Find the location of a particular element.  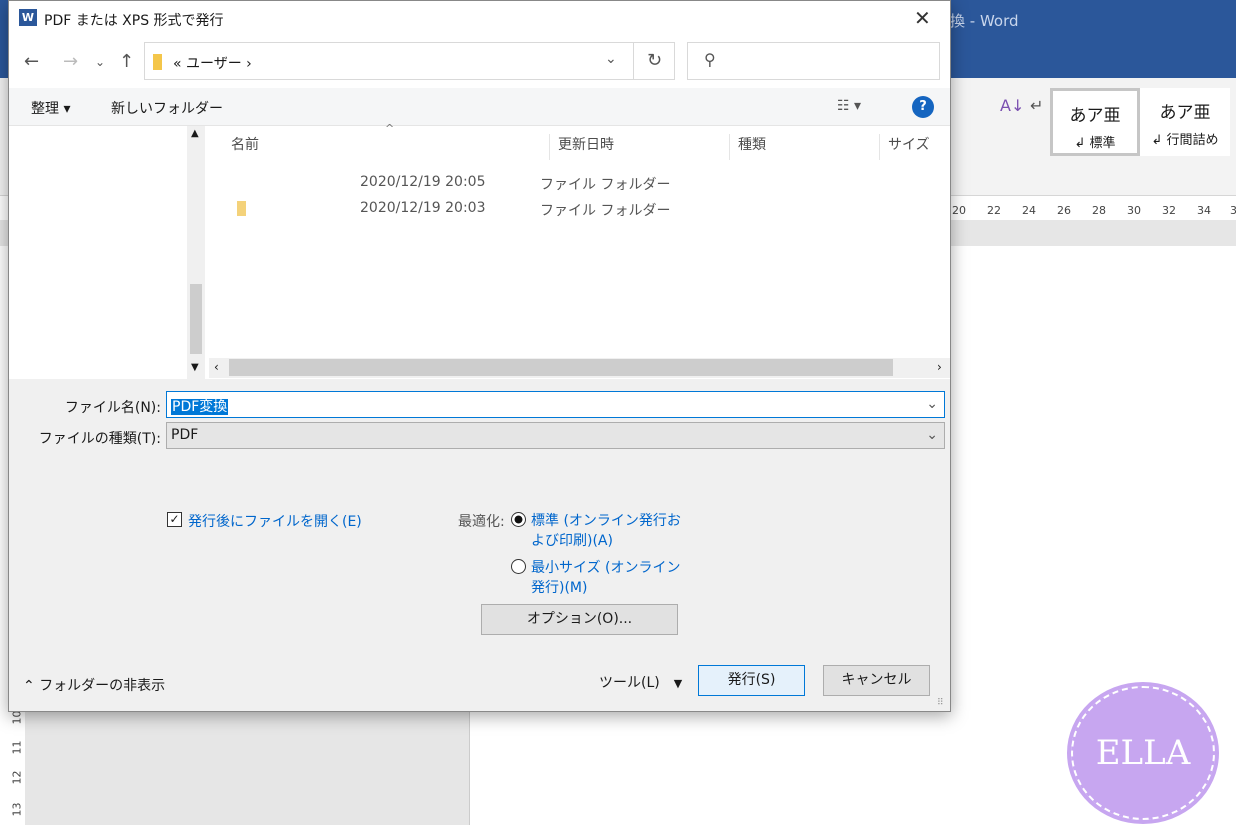

nav-scrollbar: ▲ ▼ is located at coordinates (196, 252).